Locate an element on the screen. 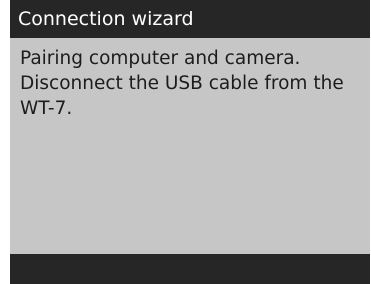  message-line: Disconnect the USB cable from the is located at coordinates (182, 83).